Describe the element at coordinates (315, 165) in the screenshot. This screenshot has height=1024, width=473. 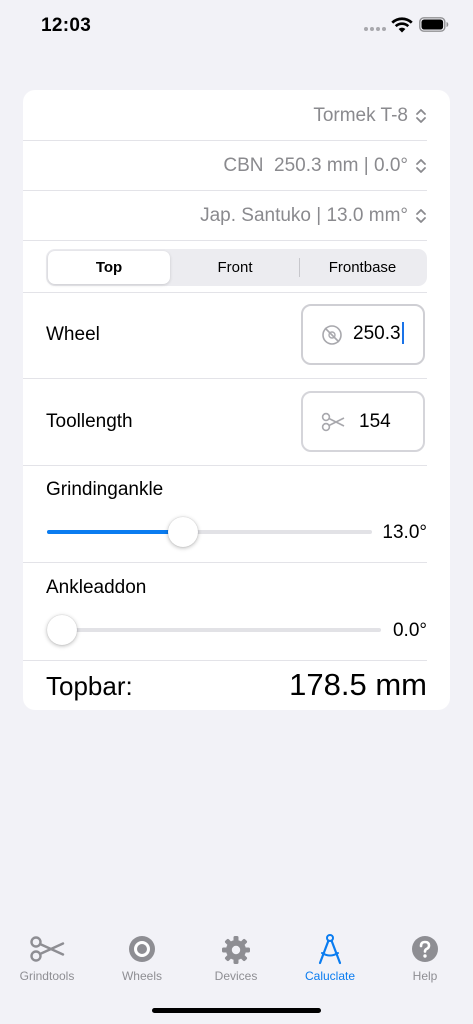
I see `wheel-picker-value: CBN 250.3 mm | 0.0°` at that location.